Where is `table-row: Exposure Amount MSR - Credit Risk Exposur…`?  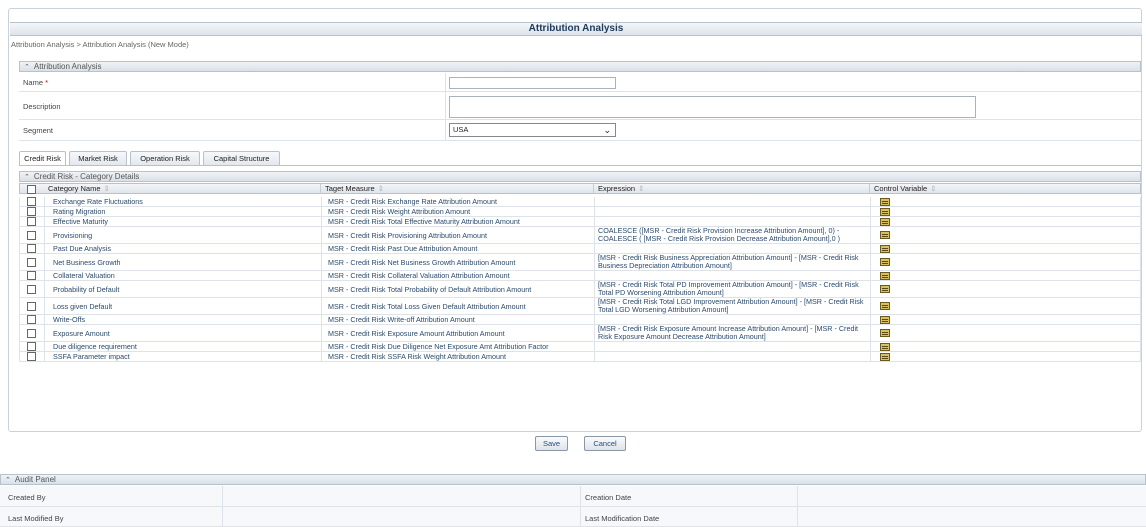 table-row: Exposure Amount MSR - Credit Risk Exposur… is located at coordinates (580, 333).